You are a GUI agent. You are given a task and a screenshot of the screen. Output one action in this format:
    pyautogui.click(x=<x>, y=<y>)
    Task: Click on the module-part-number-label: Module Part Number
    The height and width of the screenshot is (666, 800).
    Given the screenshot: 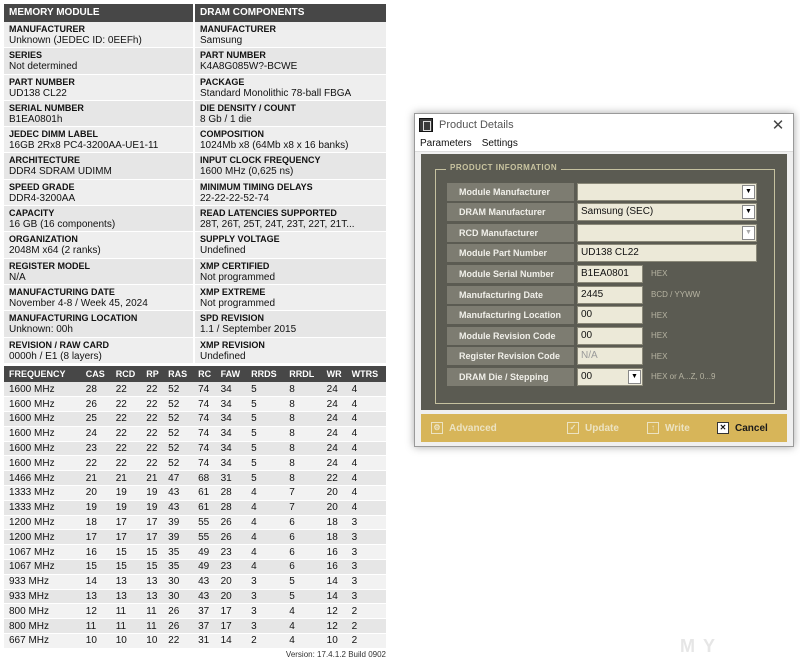 What is the action you would take?
    pyautogui.click(x=510, y=253)
    